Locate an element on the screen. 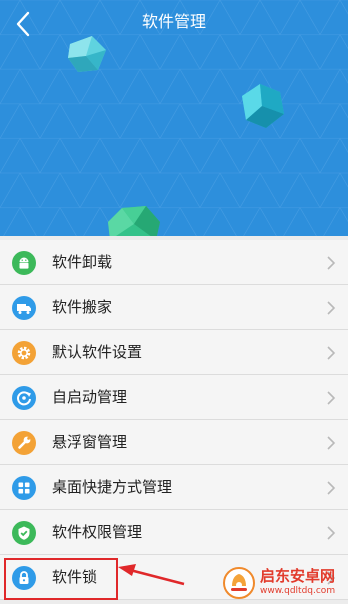 The width and height of the screenshot is (348, 604). site-watermark: 启东安卓网 www.qdltdq.com is located at coordinates (284, 584).